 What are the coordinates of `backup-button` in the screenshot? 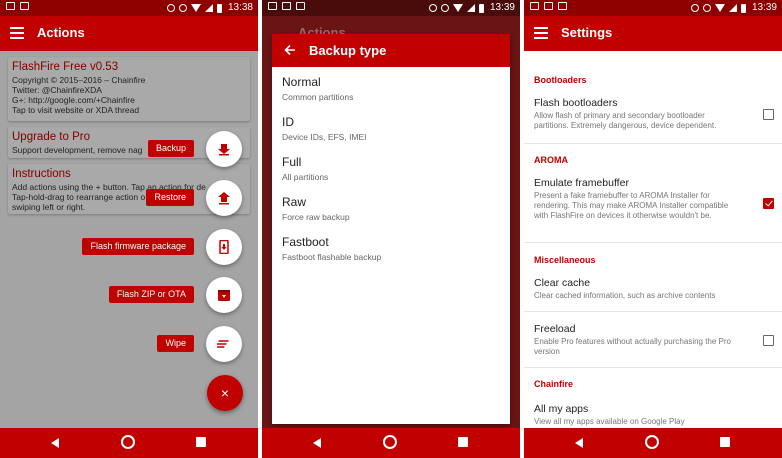 It's located at (224, 149).